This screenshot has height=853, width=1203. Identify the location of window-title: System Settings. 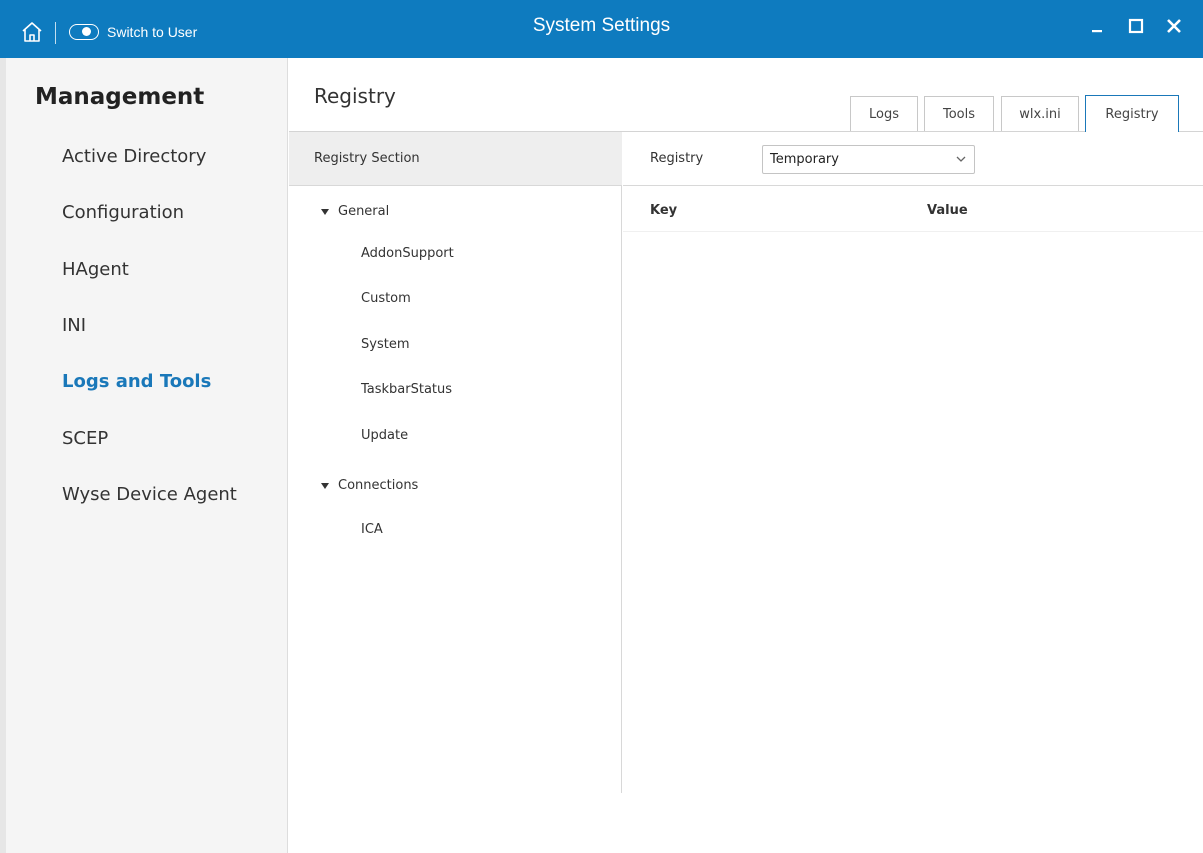
(601, 25).